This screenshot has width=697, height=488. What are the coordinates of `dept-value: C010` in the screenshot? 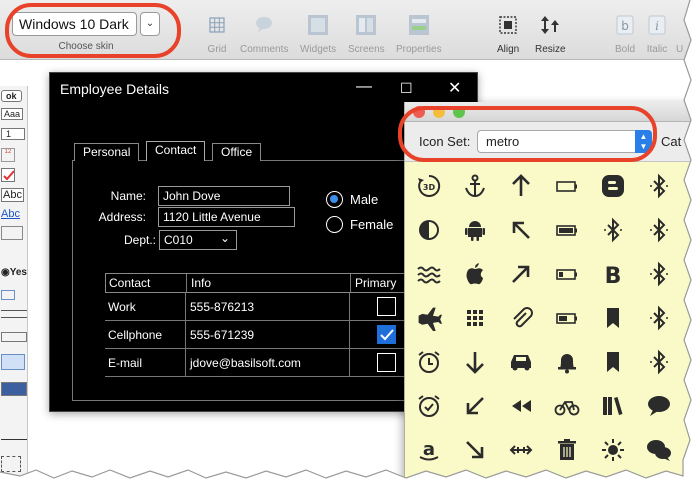 It's located at (178, 240).